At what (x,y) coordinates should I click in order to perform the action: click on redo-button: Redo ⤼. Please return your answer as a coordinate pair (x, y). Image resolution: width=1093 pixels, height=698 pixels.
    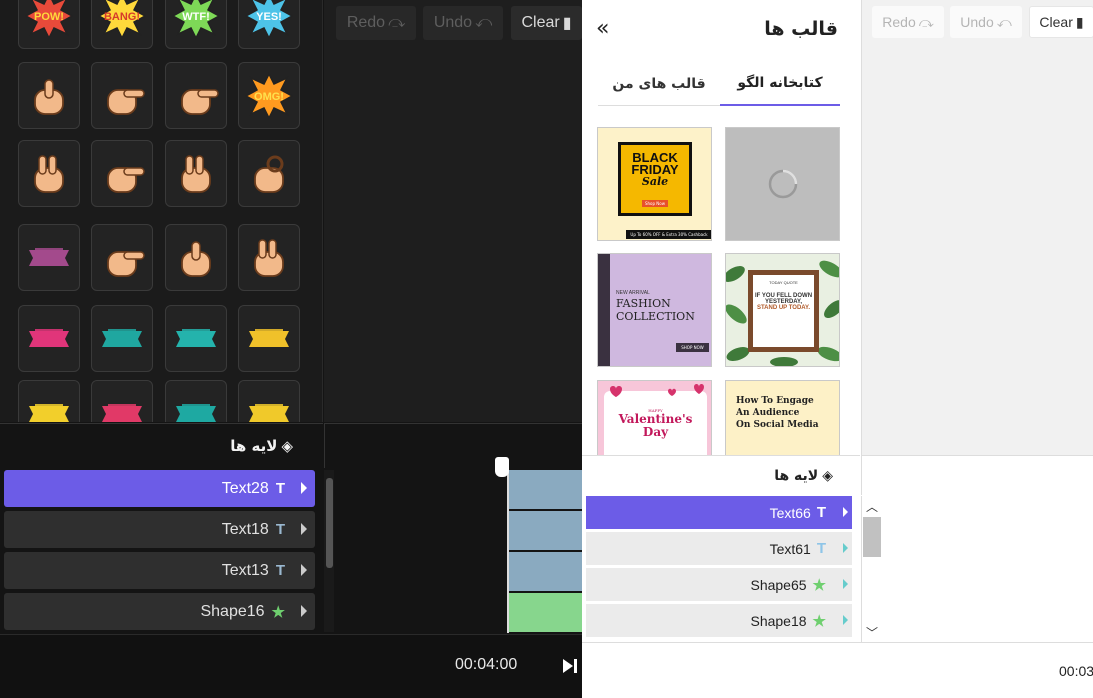
    Looking at the image, I should click on (376, 23).